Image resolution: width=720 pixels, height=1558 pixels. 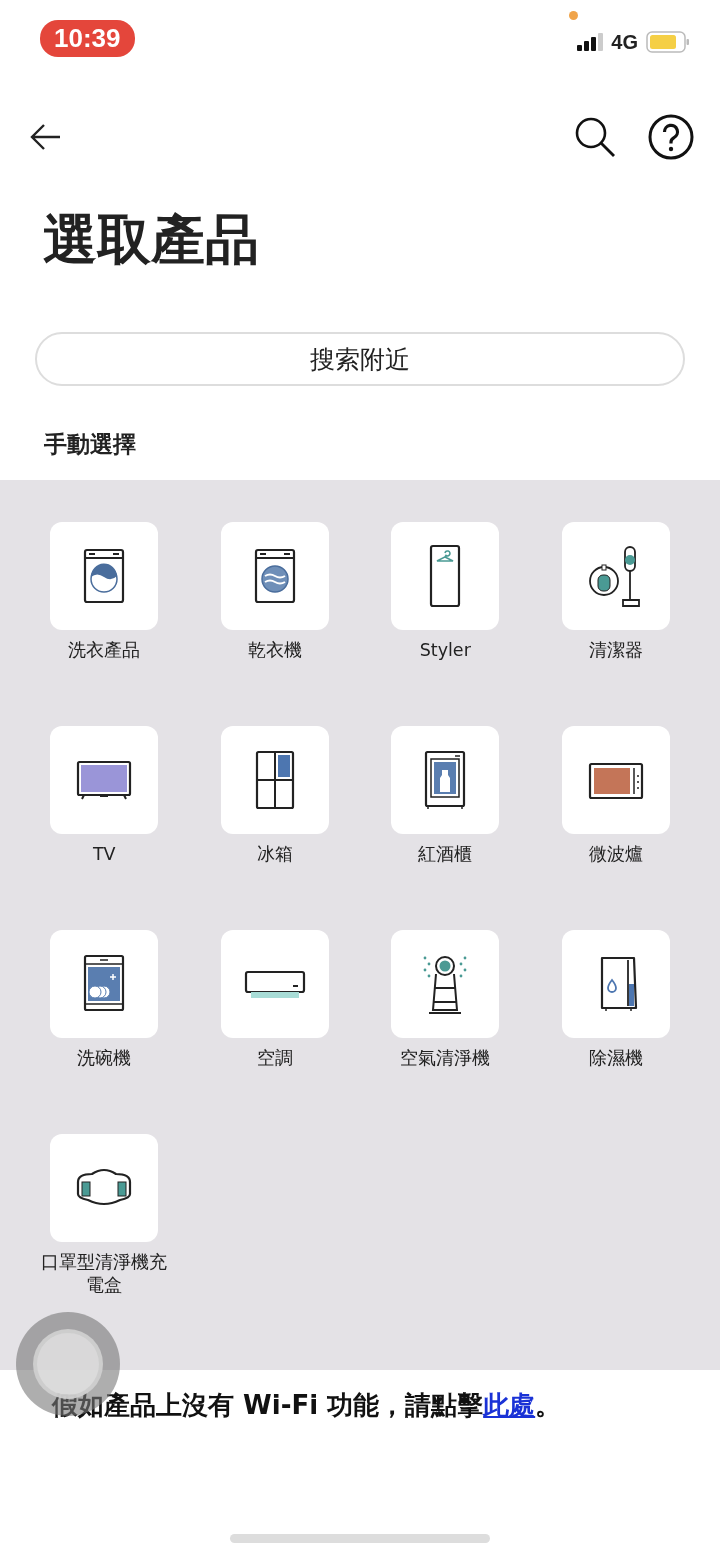 What do you see at coordinates (104, 854) in the screenshot?
I see `product-label: TV` at bounding box center [104, 854].